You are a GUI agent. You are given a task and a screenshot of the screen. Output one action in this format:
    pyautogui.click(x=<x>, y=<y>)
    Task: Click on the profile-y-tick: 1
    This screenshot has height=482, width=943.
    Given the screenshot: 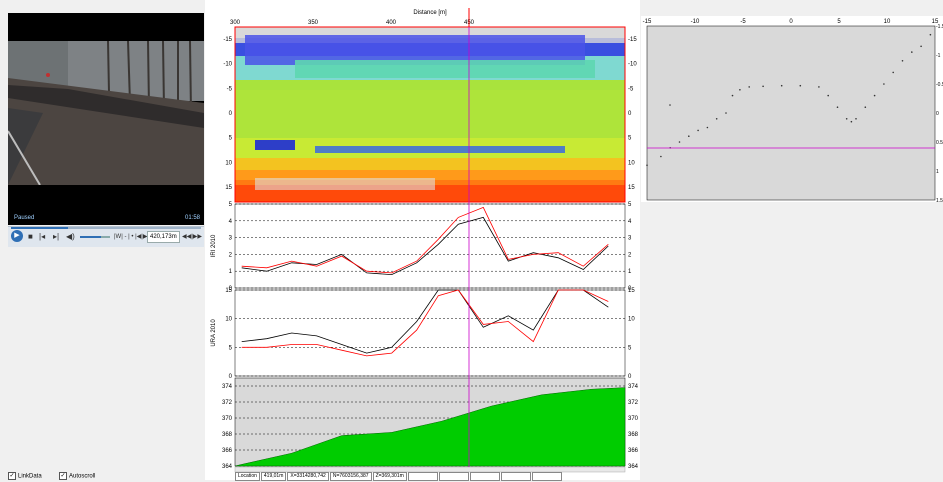 What is the action you would take?
    pyautogui.click(x=937, y=172)
    